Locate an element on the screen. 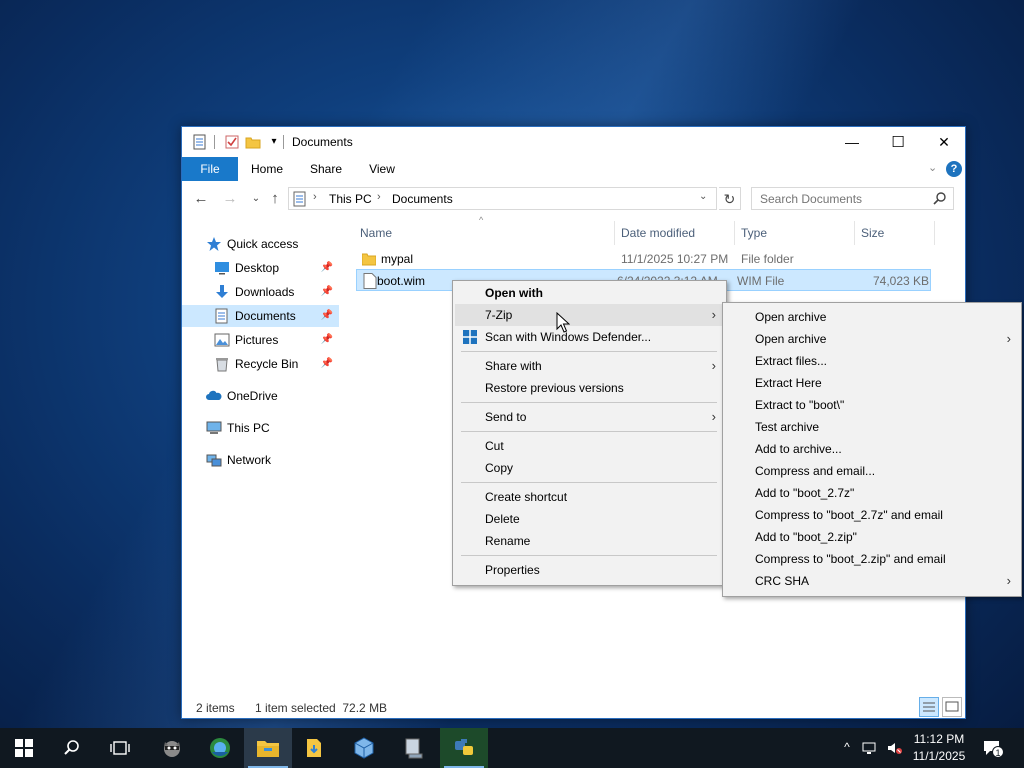 The width and height of the screenshot is (1024, 768). taskbar-app-file-explorer is located at coordinates (268, 748).